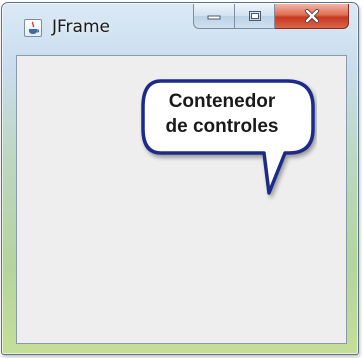  What do you see at coordinates (222, 114) in the screenshot?
I see `callout-text: Contenedor de controles` at bounding box center [222, 114].